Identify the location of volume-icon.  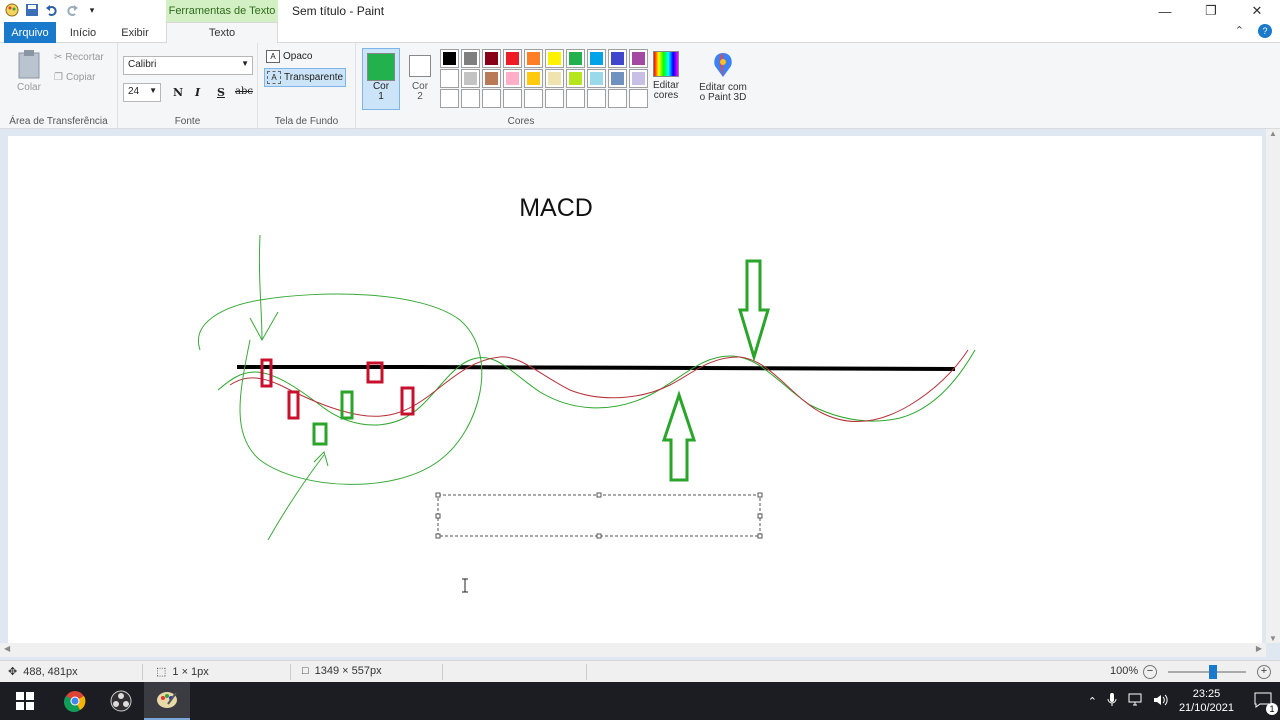
(1161, 701).